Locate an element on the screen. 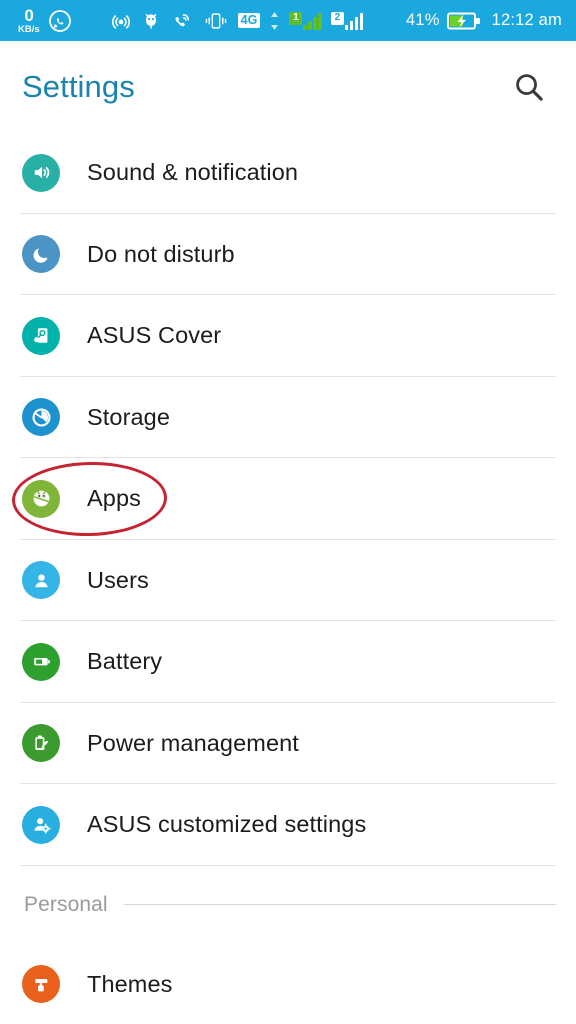  list-item-do-not-disturb: Do not disturb is located at coordinates (288, 255).